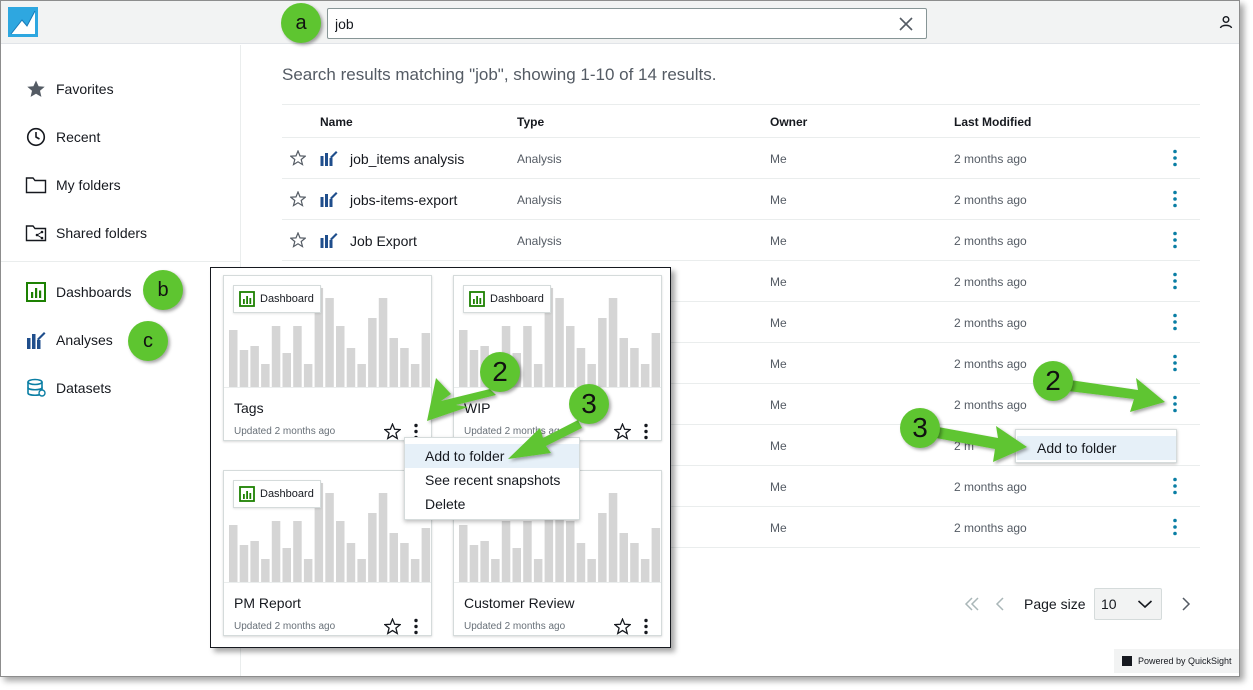 Image resolution: width=1253 pixels, height=690 pixels. I want to click on user-icon, so click(1226, 22).